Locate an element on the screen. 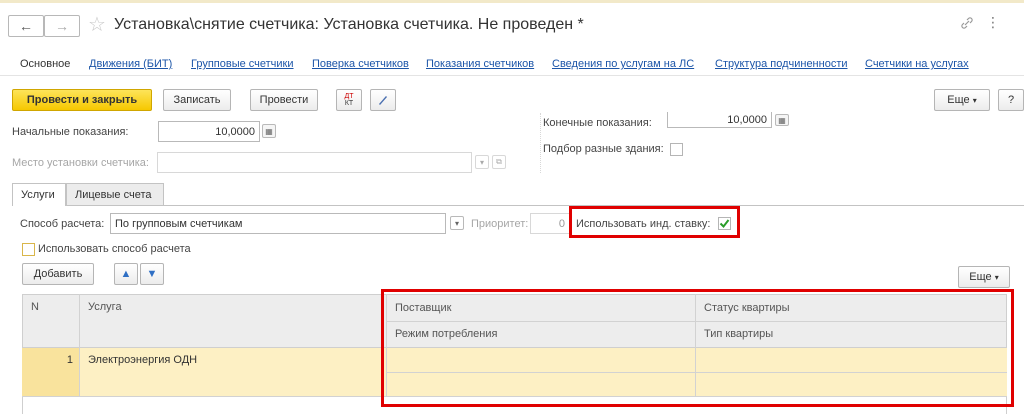  toolbar-more-label: Еще is located at coordinates (958, 100).